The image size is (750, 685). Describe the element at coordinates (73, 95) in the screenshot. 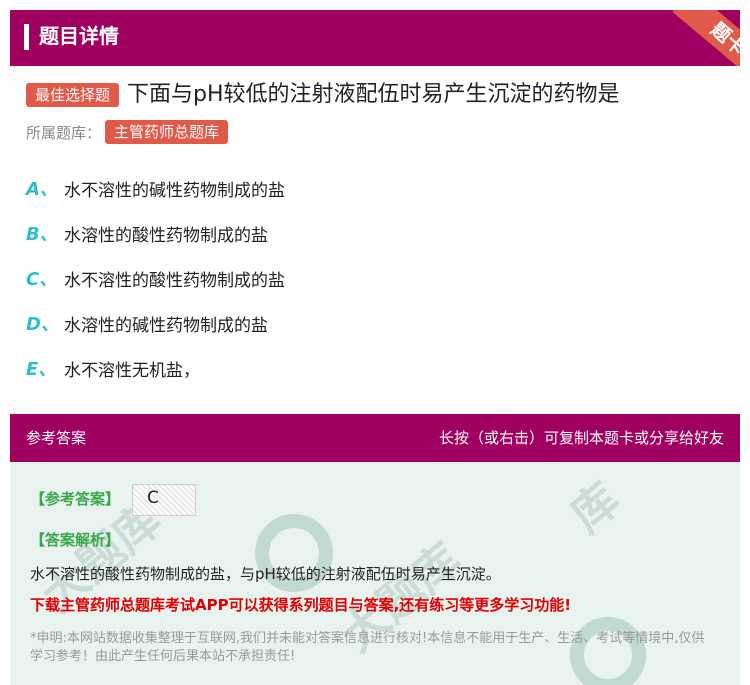

I see `question-type-tag: 最佳选择题` at that location.